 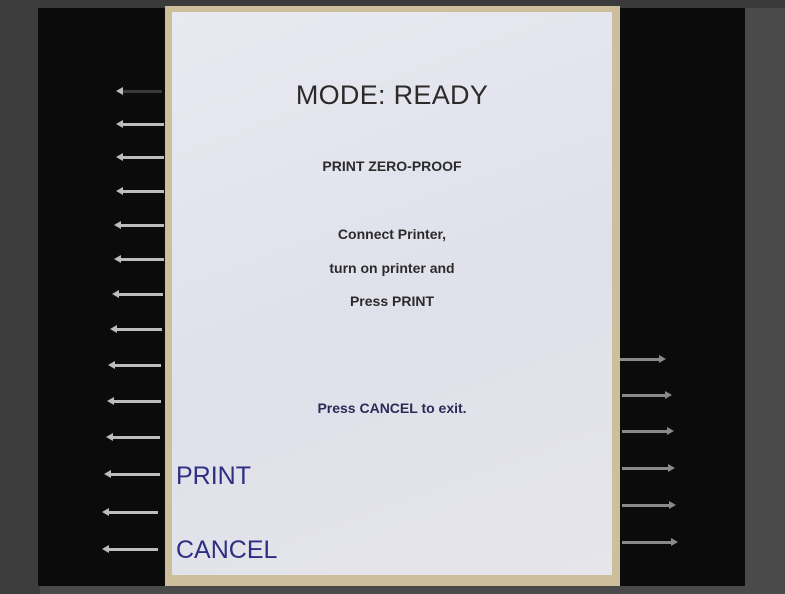 What do you see at coordinates (392, 408) in the screenshot?
I see `exit-message: Press CANCEL to exit.` at bounding box center [392, 408].